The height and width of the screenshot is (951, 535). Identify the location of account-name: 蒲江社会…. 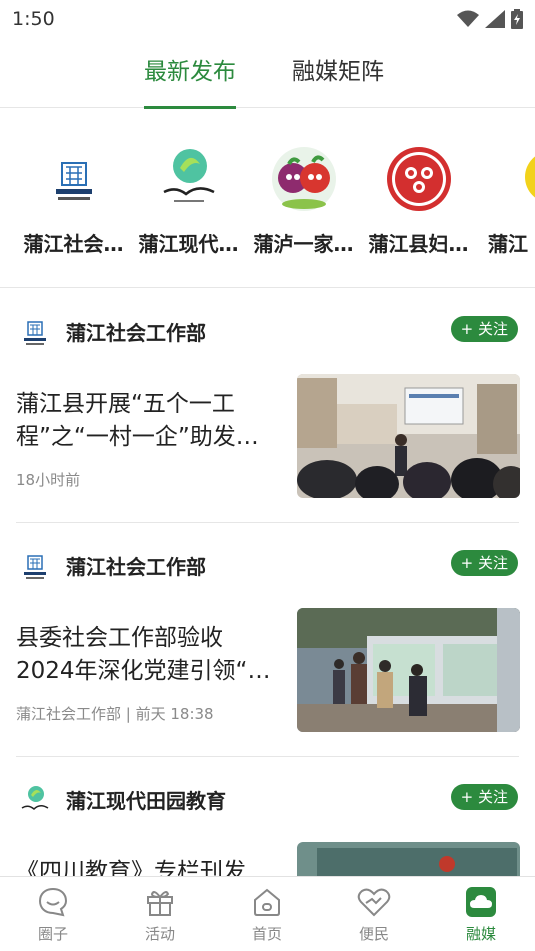
(73, 244).